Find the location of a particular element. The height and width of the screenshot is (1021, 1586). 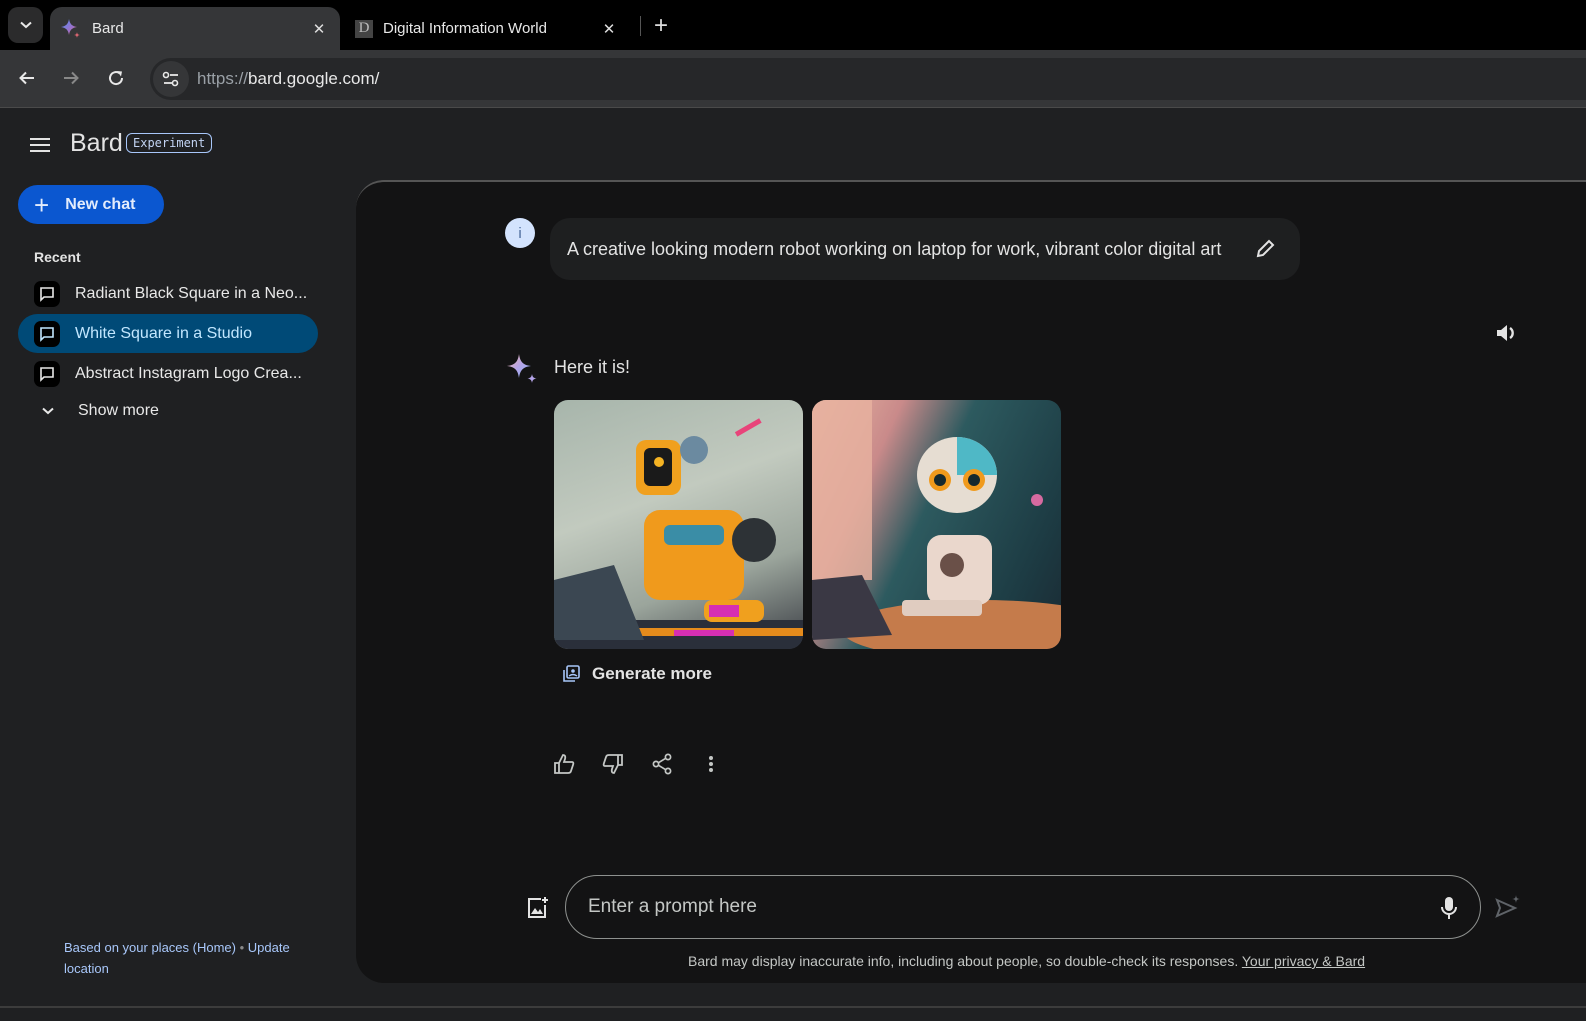

response-text: Here it is! is located at coordinates (592, 367).